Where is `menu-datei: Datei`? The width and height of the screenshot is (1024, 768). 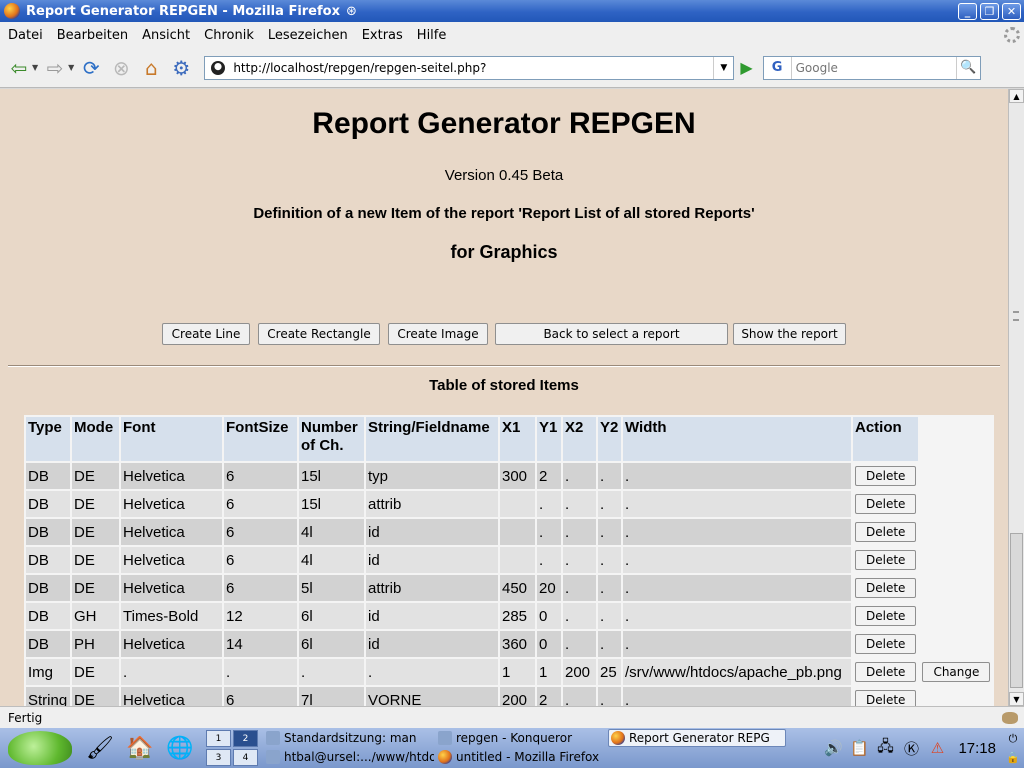 menu-datei: Datei is located at coordinates (25, 35).